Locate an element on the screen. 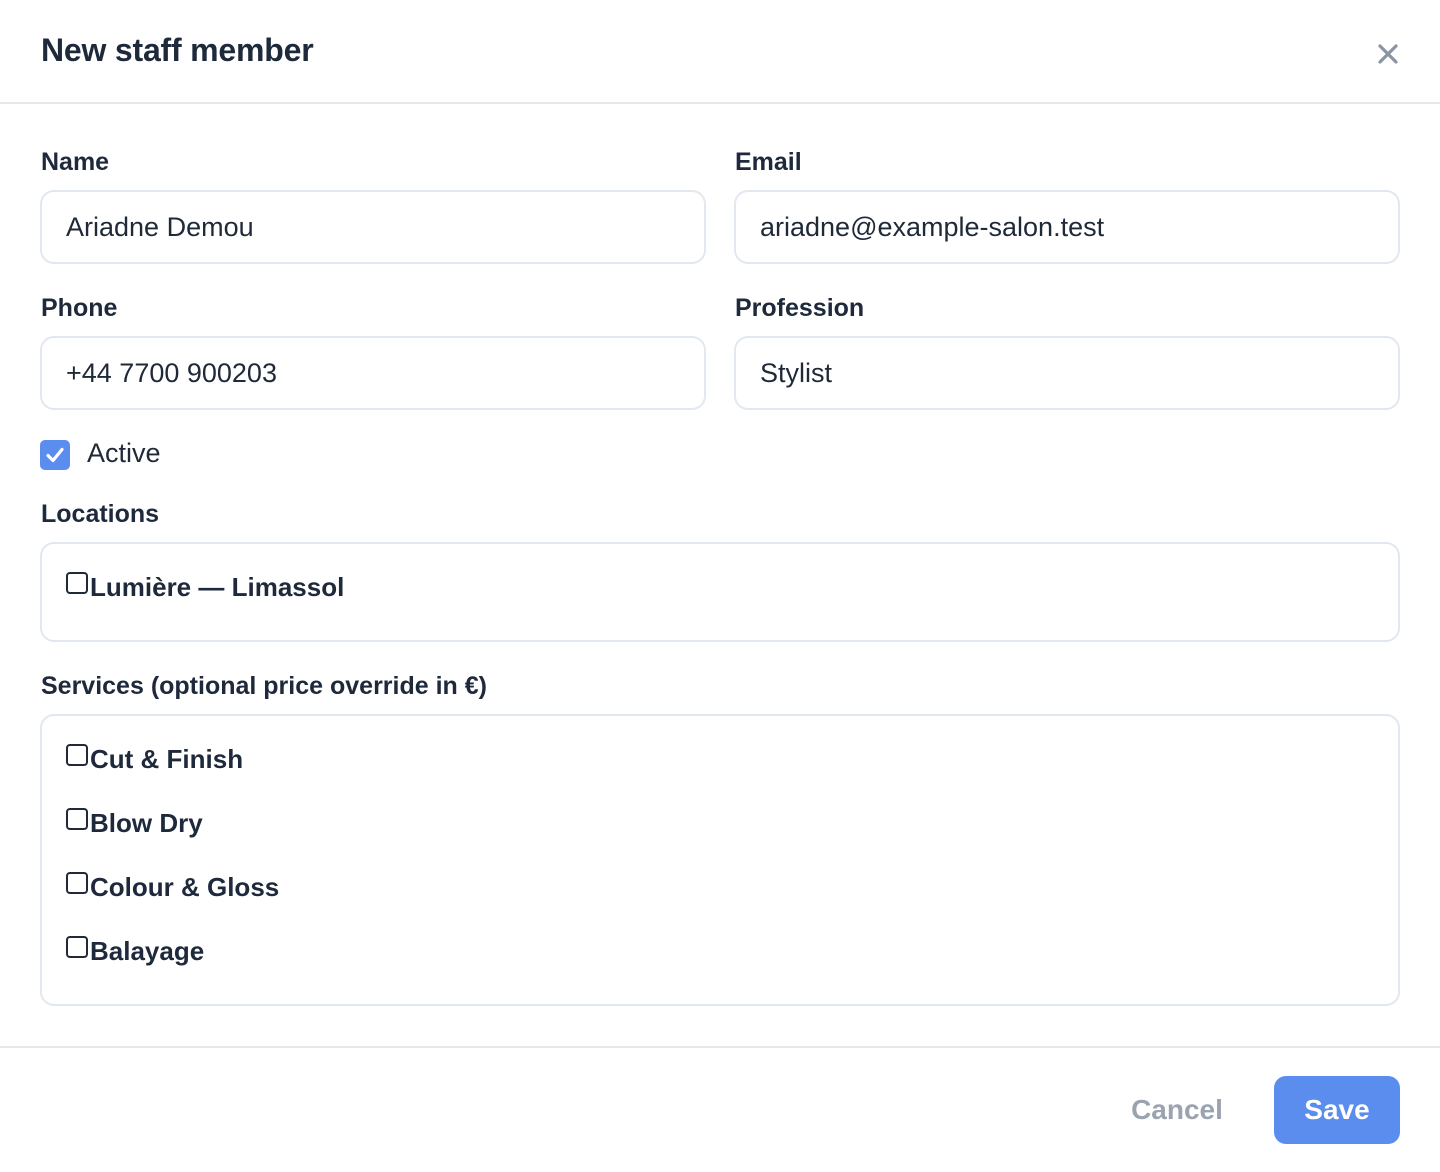  close-button is located at coordinates (1388, 54).